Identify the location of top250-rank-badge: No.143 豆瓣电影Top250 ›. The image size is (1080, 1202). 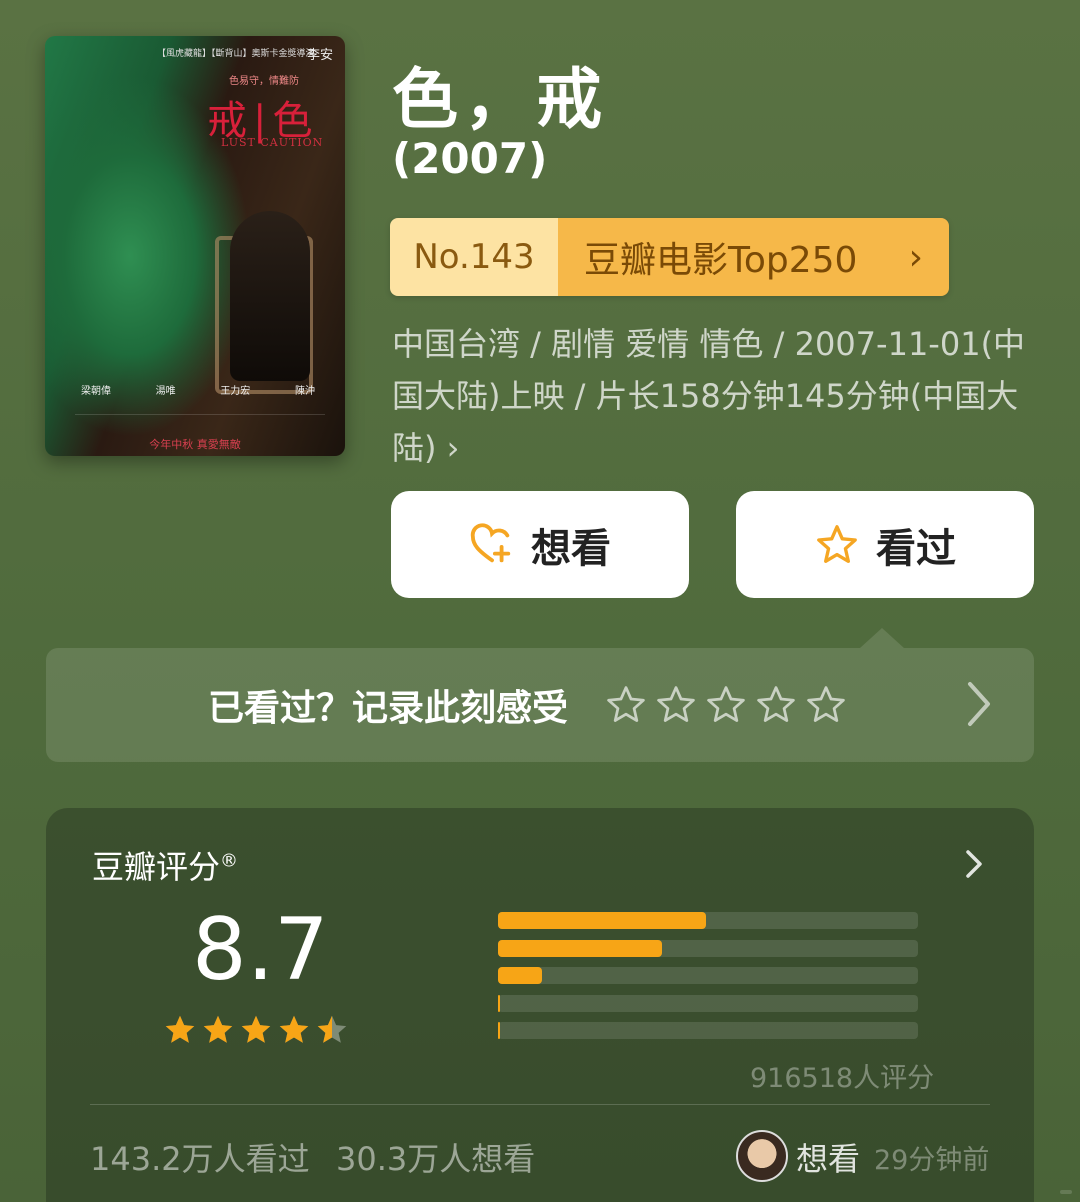
(669, 257).